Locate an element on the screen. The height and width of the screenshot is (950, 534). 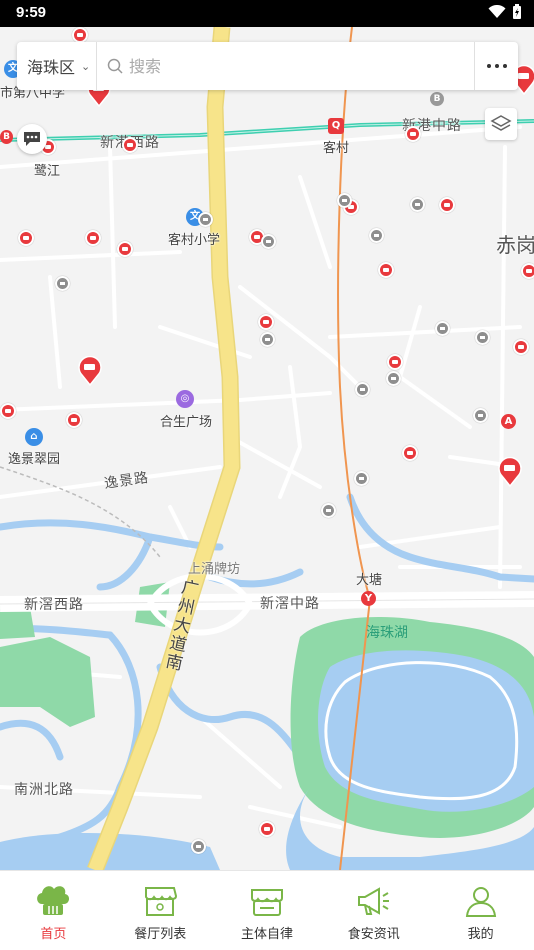
bus-stop-icon: B is located at coordinates (437, 99).